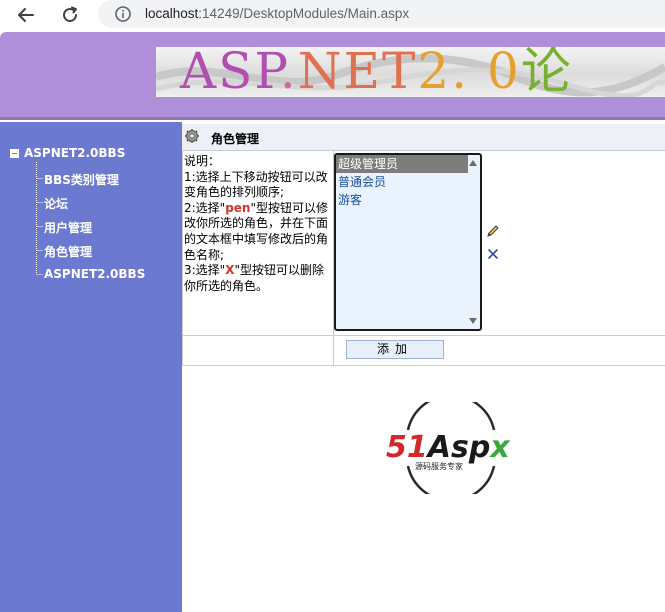 This screenshot has height=612, width=665. What do you see at coordinates (423, 365) in the screenshot?
I see `content-row-divider-bottom` at bounding box center [423, 365].